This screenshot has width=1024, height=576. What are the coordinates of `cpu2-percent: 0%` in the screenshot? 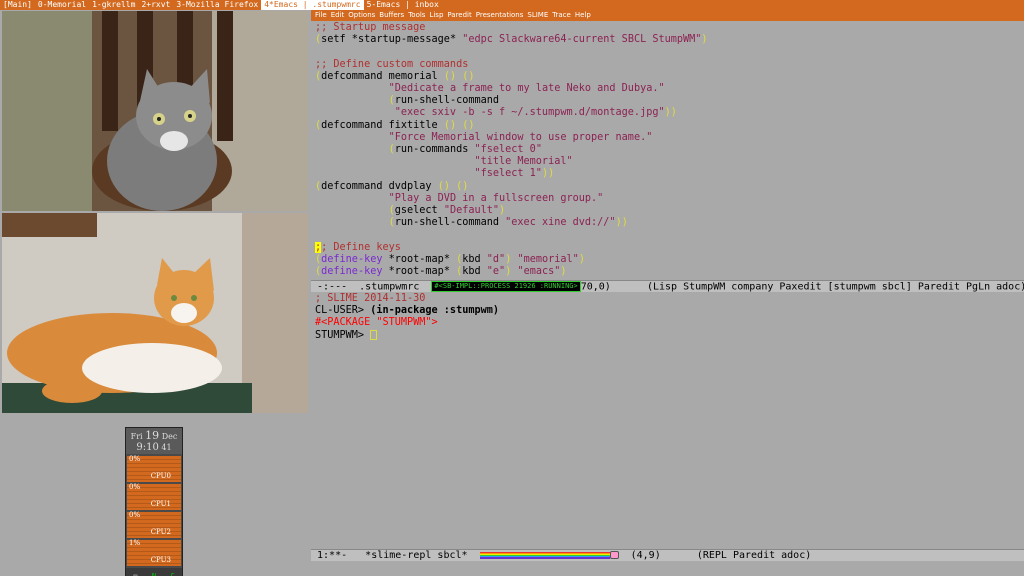 It's located at (135, 515).